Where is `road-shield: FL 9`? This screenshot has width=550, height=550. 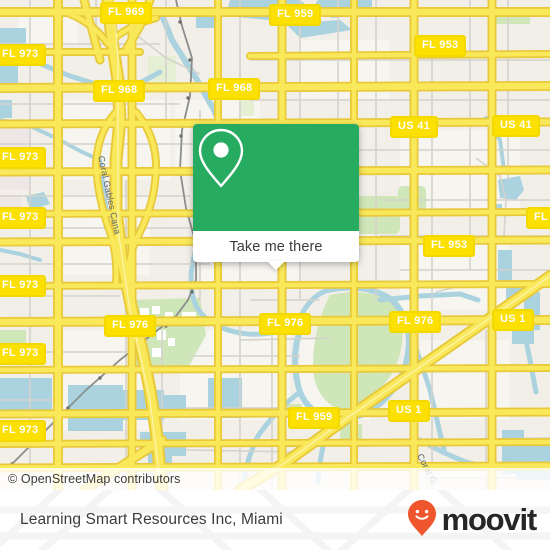
road-shield: FL 9 is located at coordinates (538, 218).